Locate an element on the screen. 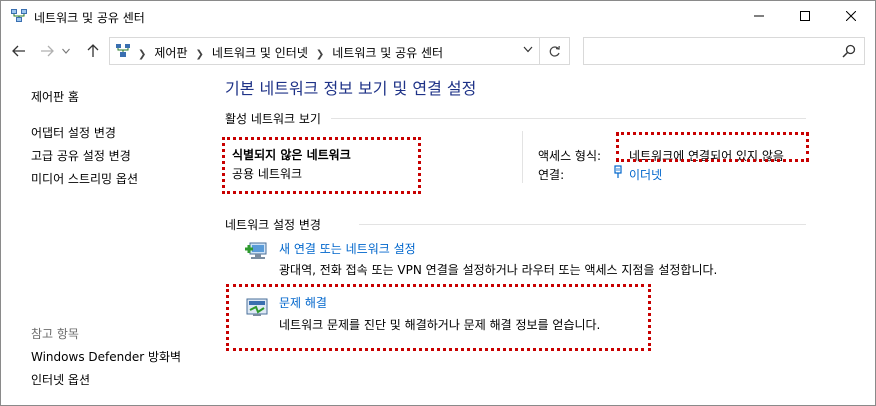 The height and width of the screenshot is (406, 876). close-button is located at coordinates (851, 16).